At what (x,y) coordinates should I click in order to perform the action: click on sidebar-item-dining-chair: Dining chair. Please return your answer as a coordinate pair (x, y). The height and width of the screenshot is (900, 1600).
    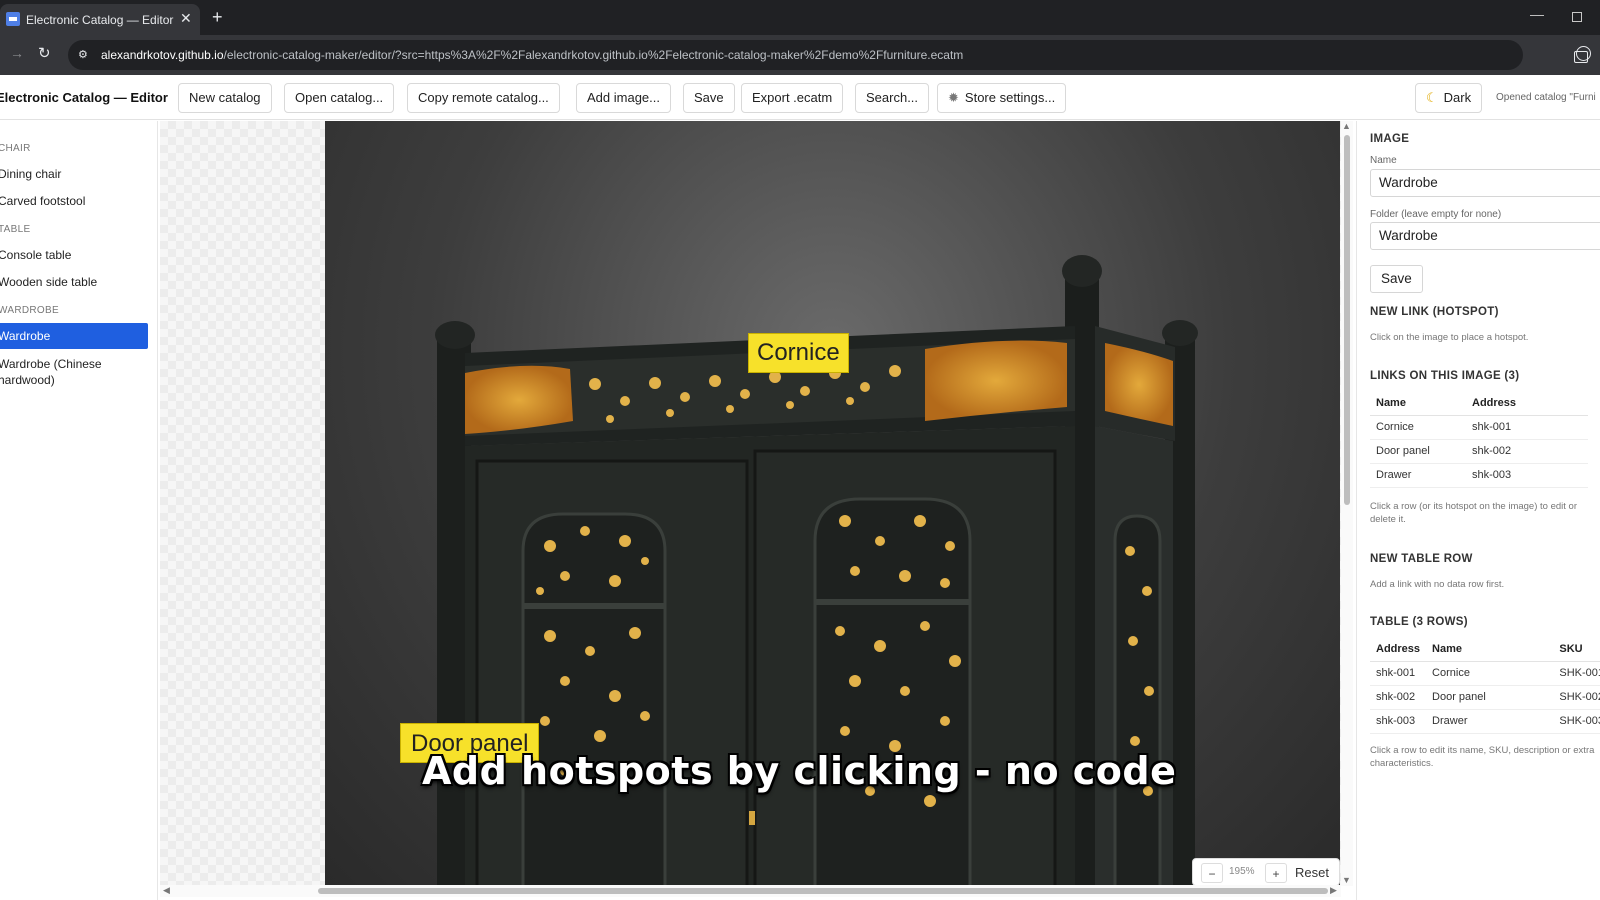
    Looking at the image, I should click on (30, 174).